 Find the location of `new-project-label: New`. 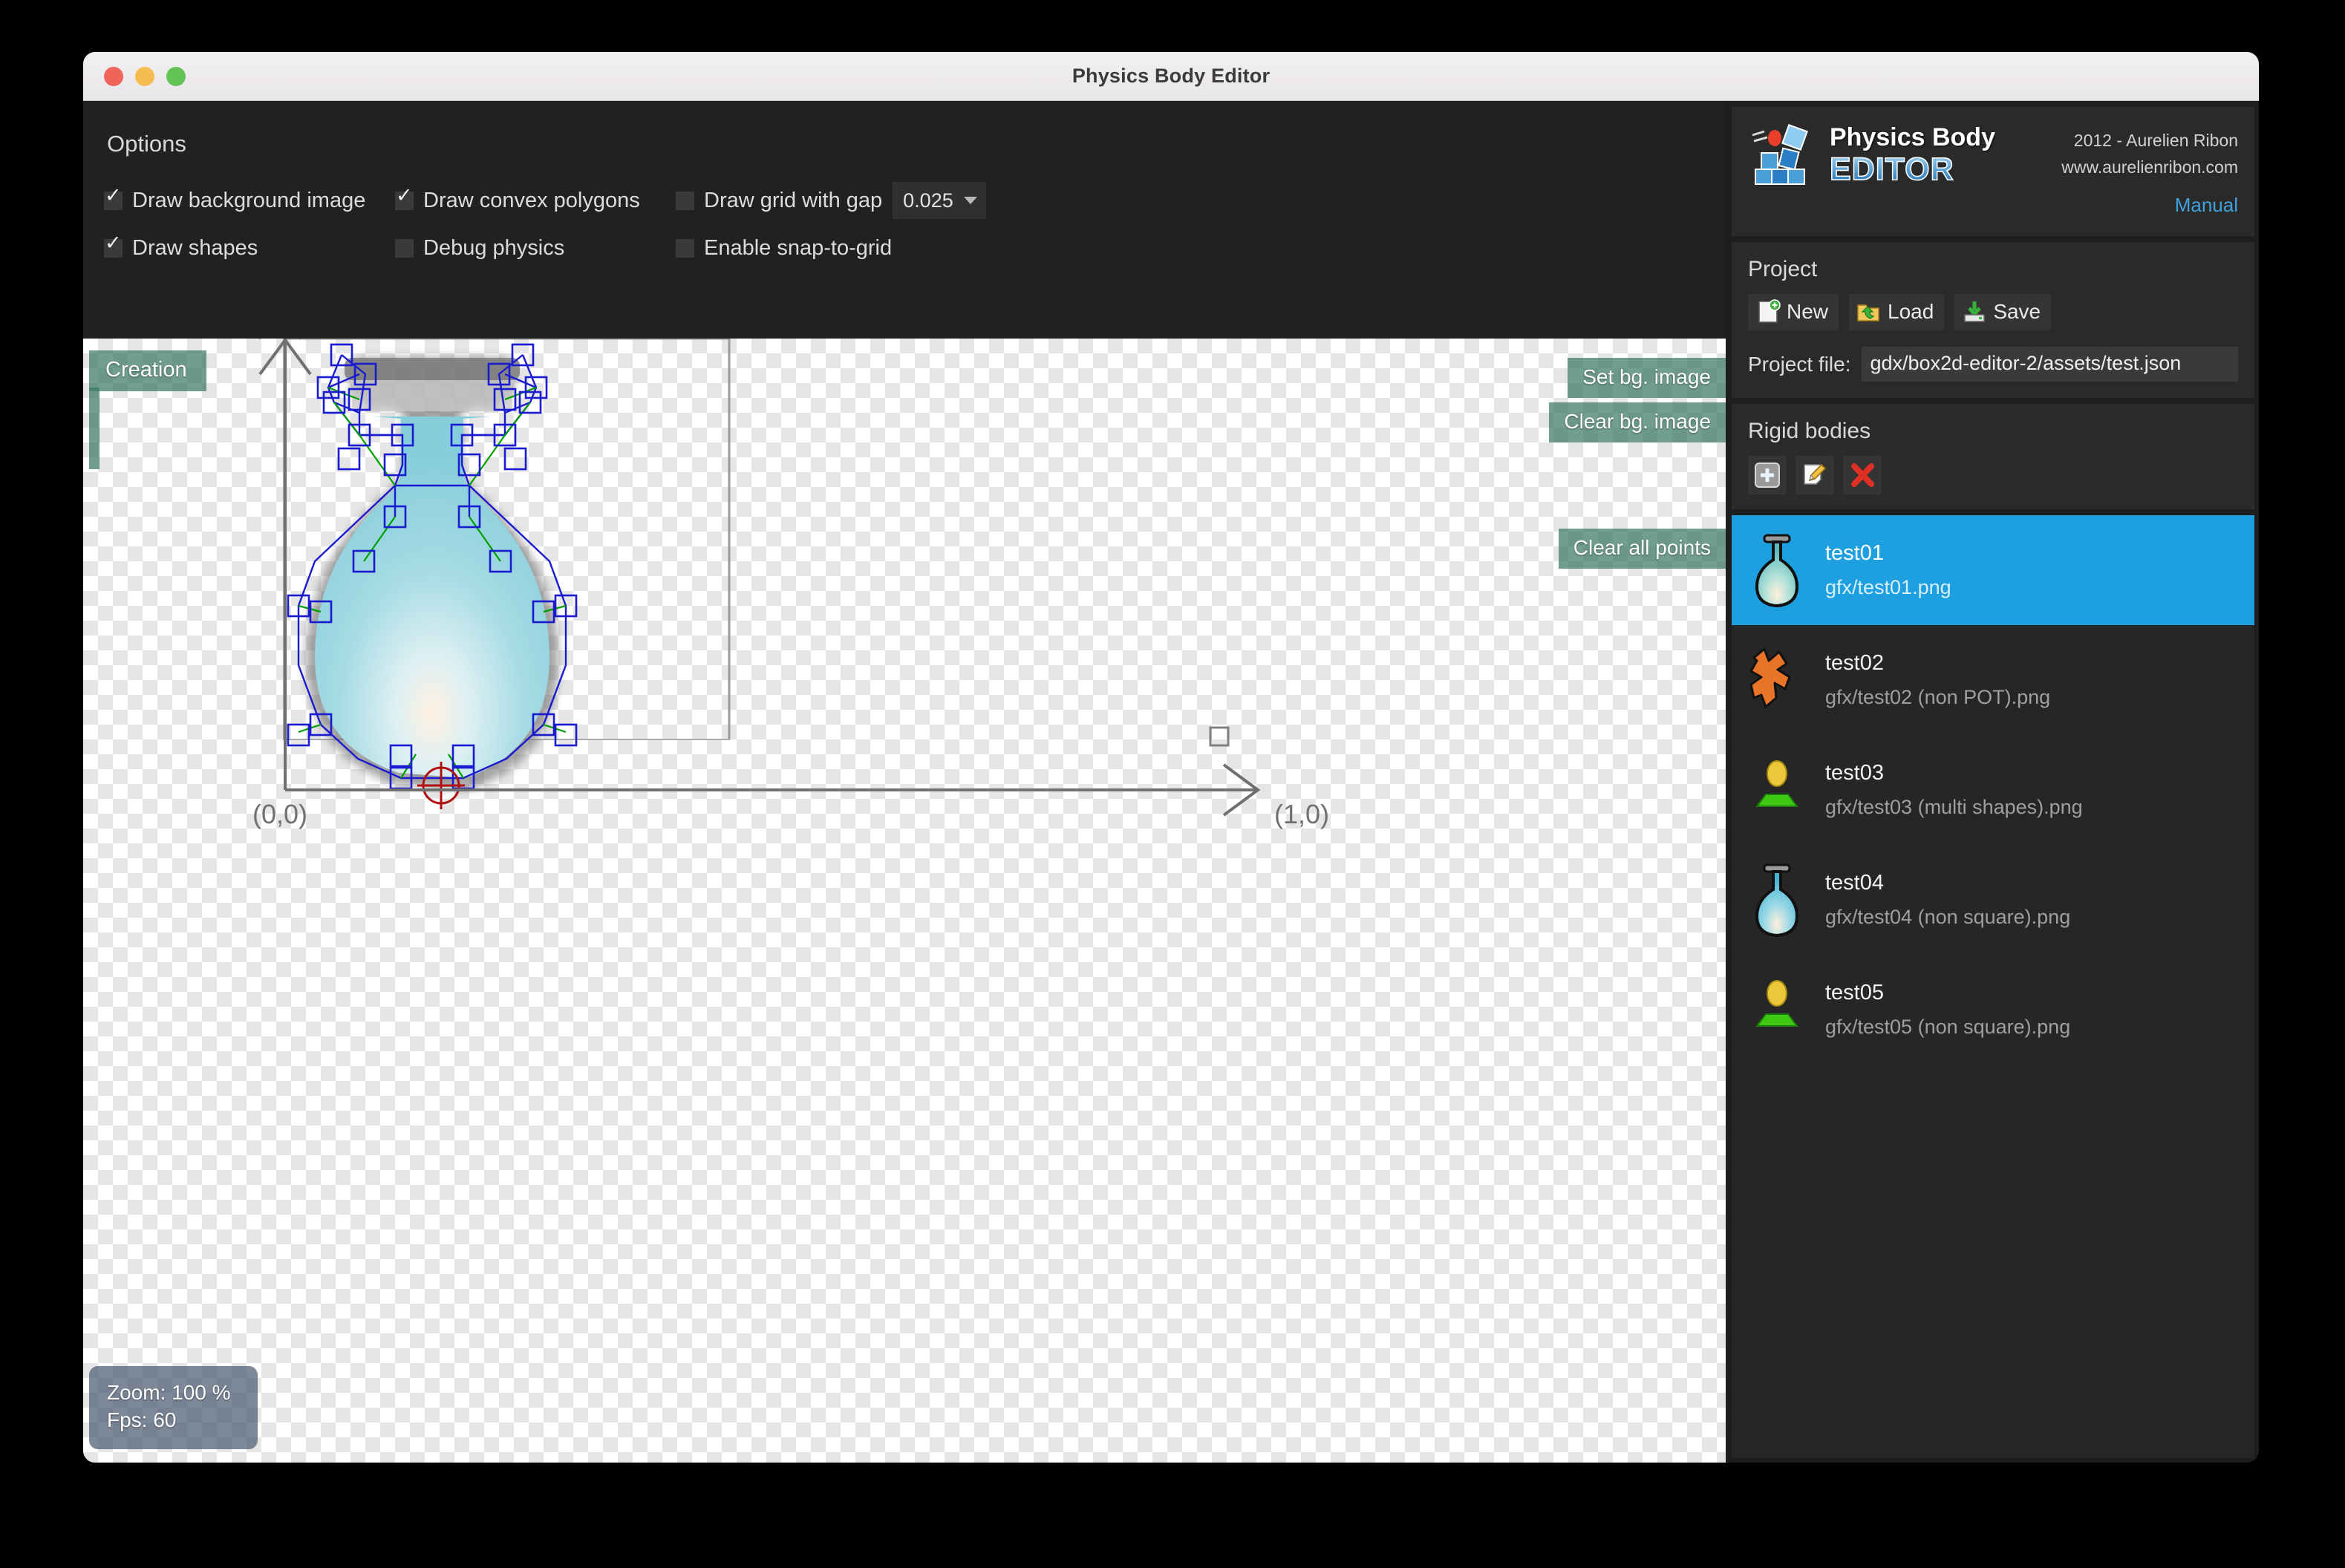

new-project-label: New is located at coordinates (1808, 312).